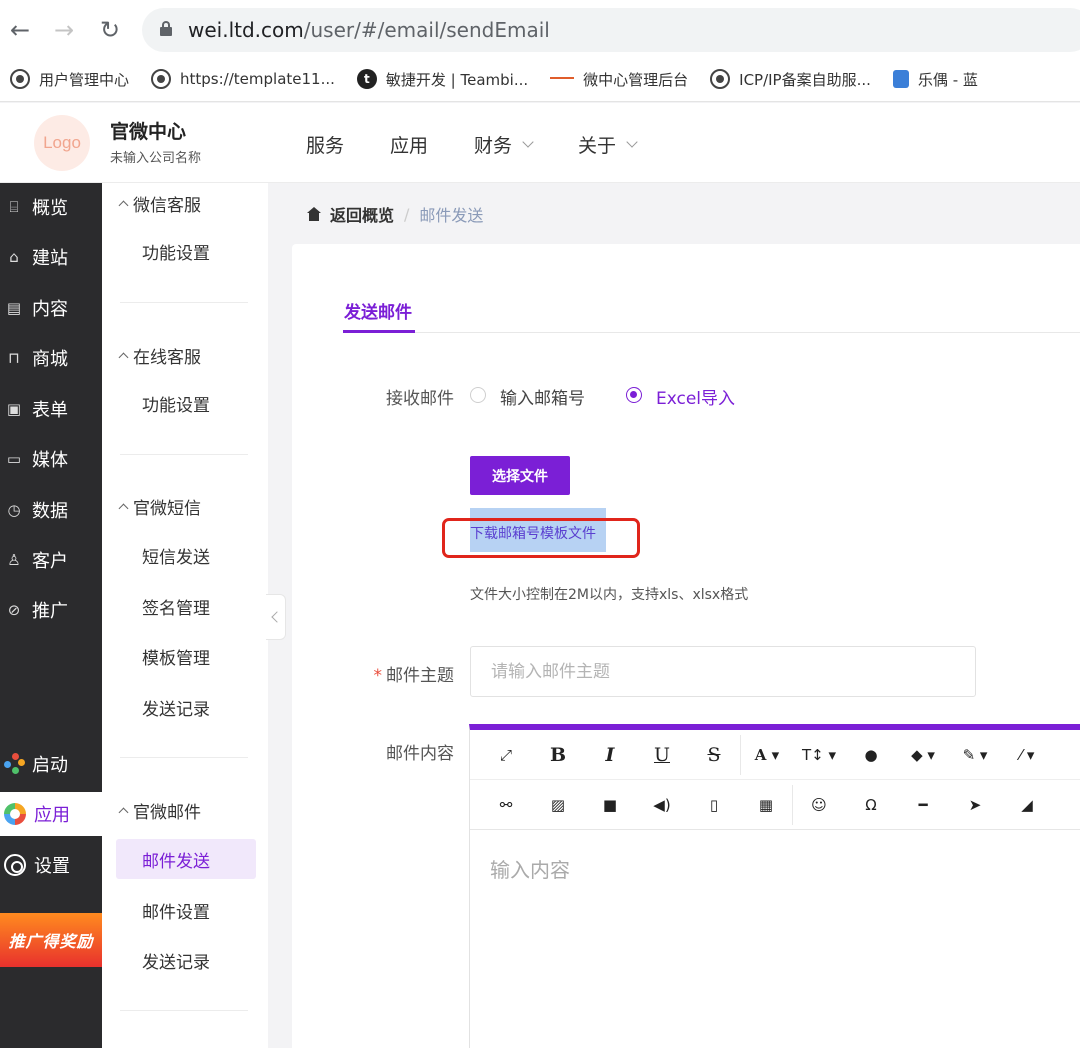 Image resolution: width=1080 pixels, height=1048 pixels. I want to click on horizontal-rule-icon: ━, so click(923, 805).